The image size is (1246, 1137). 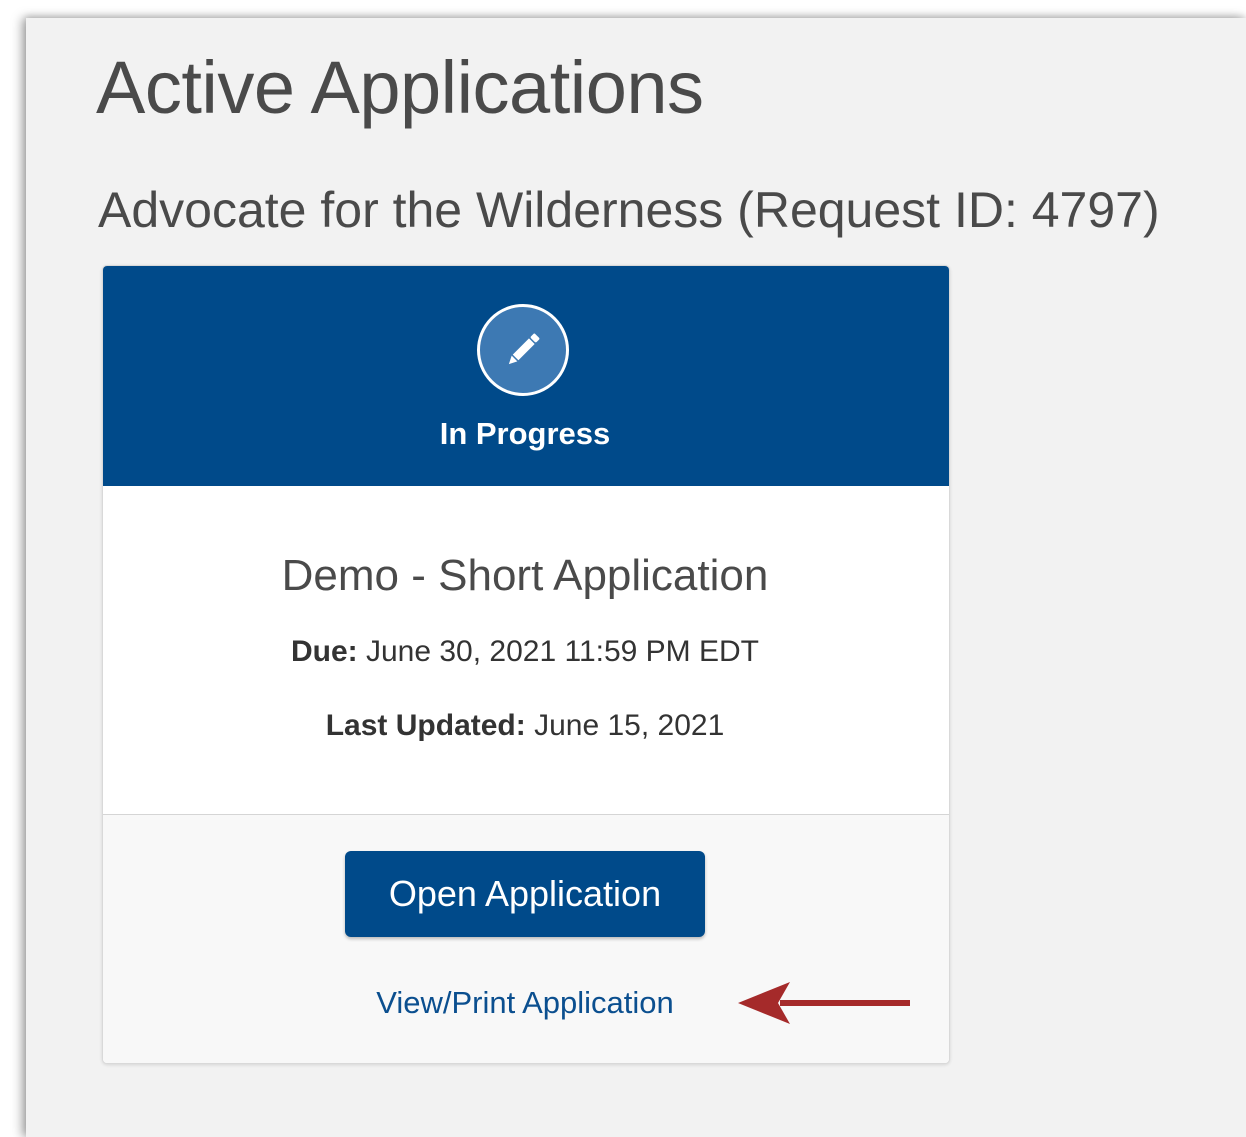 I want to click on left-arrow-icon, so click(x=824, y=1003).